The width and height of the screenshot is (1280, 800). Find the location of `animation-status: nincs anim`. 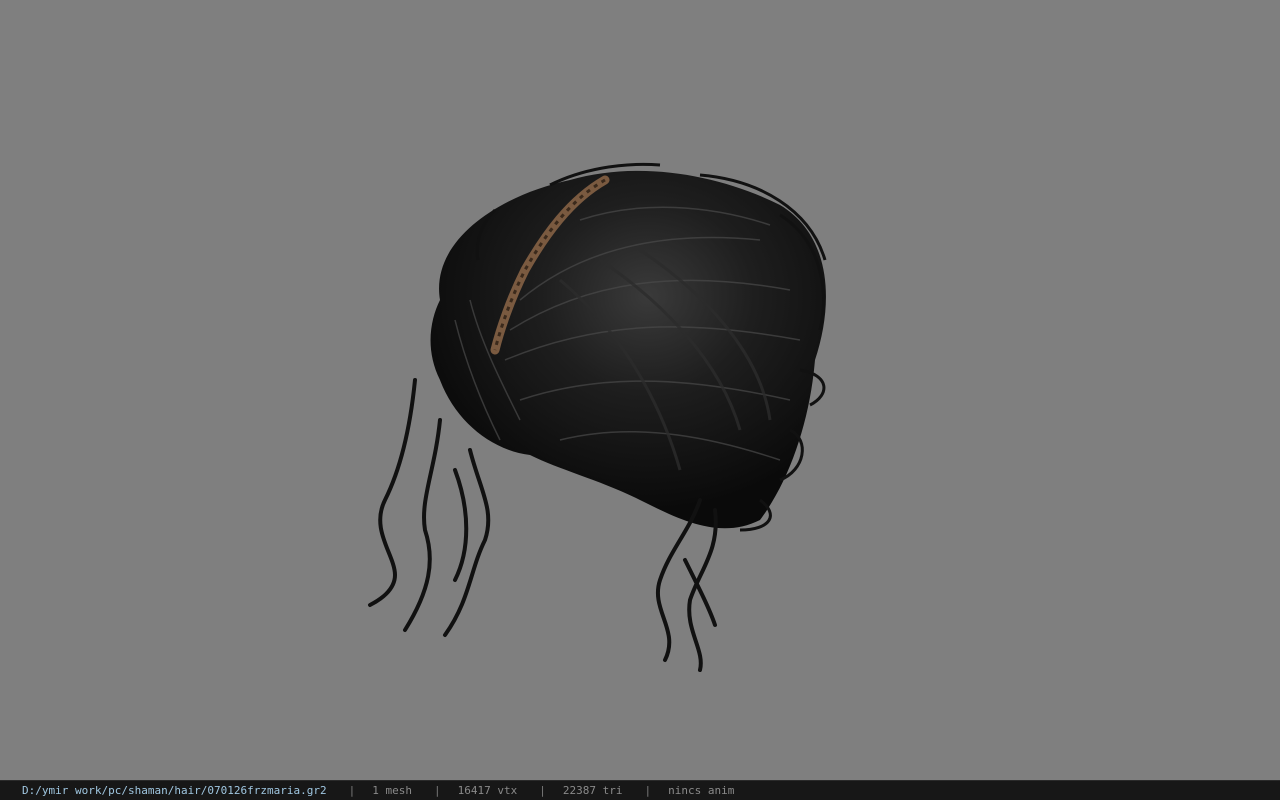

animation-status: nincs anim is located at coordinates (701, 790).